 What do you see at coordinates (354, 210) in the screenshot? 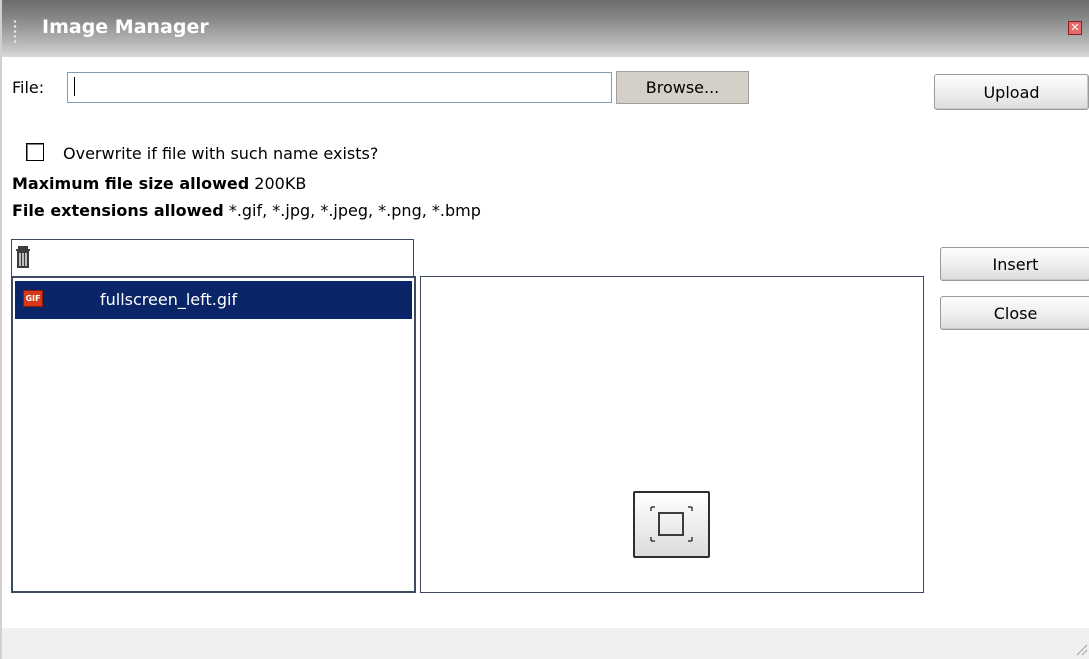
I see `file-extensions-value: *.gif, *.jpg, *.jpeg, *.png, *.bmp` at bounding box center [354, 210].